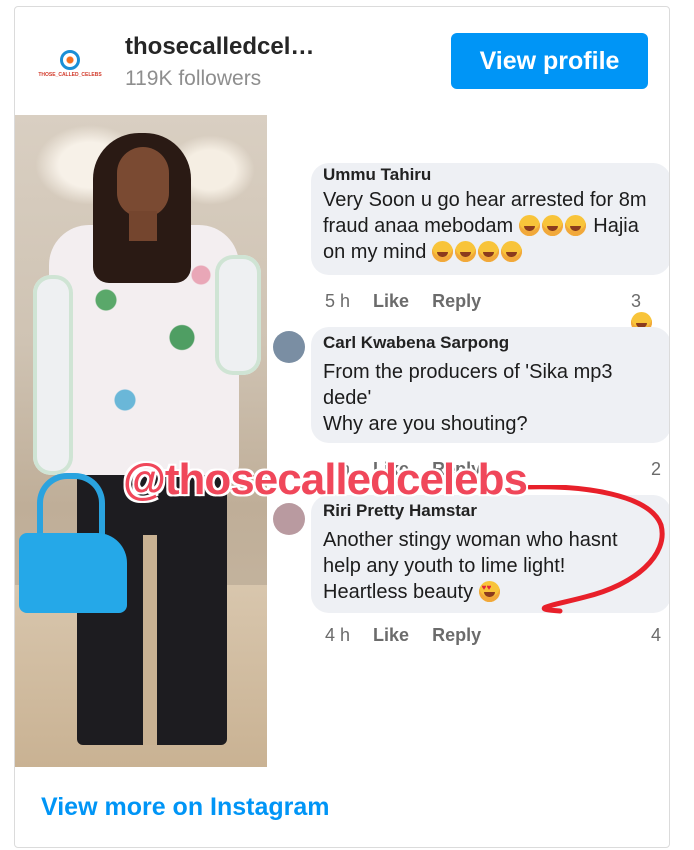  Describe the element at coordinates (70, 75) in the screenshot. I see `avatar-logo-text: THOSE_CALLED_CELEBS` at that location.